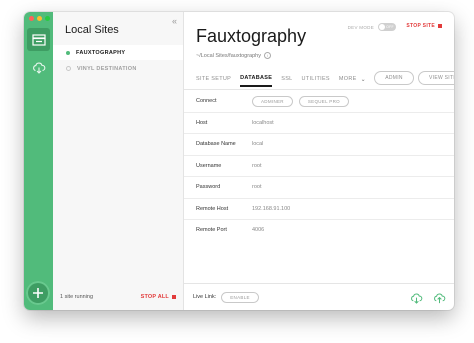 The height and width of the screenshot is (343, 474). I want to click on site-item-fauxtography: FAUXTOGRAPHY, so click(118, 52).